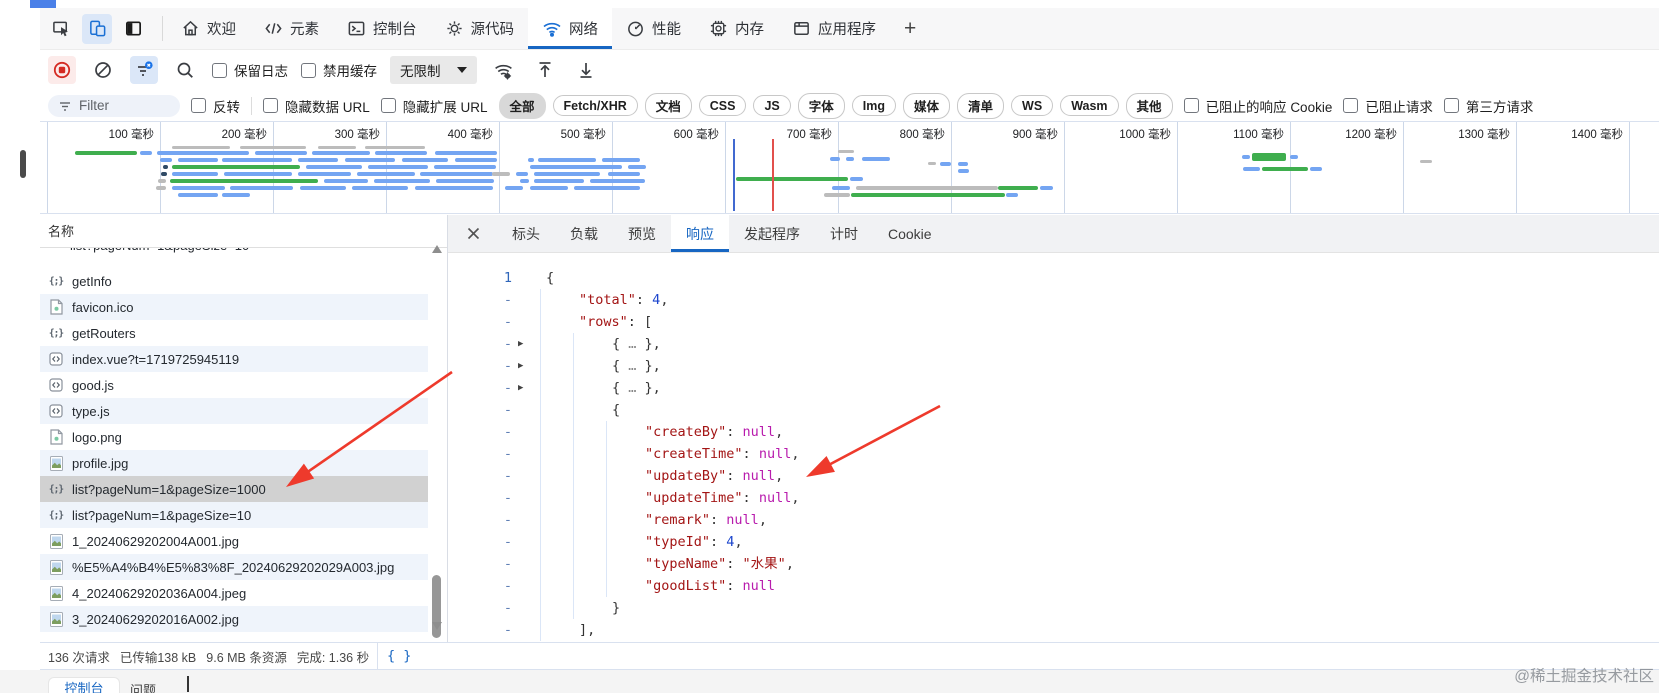 The width and height of the screenshot is (1659, 693). What do you see at coordinates (714, 432) in the screenshot?
I see `code-text: "createBy": null,` at bounding box center [714, 432].